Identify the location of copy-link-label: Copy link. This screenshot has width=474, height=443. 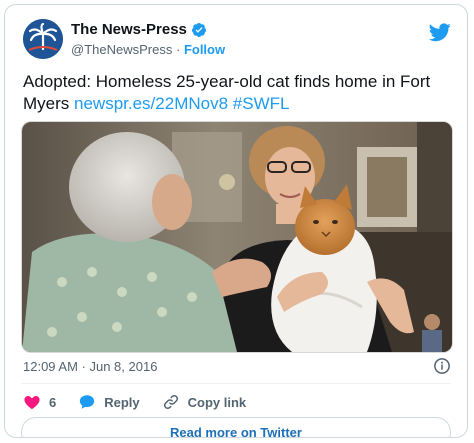
(217, 402).